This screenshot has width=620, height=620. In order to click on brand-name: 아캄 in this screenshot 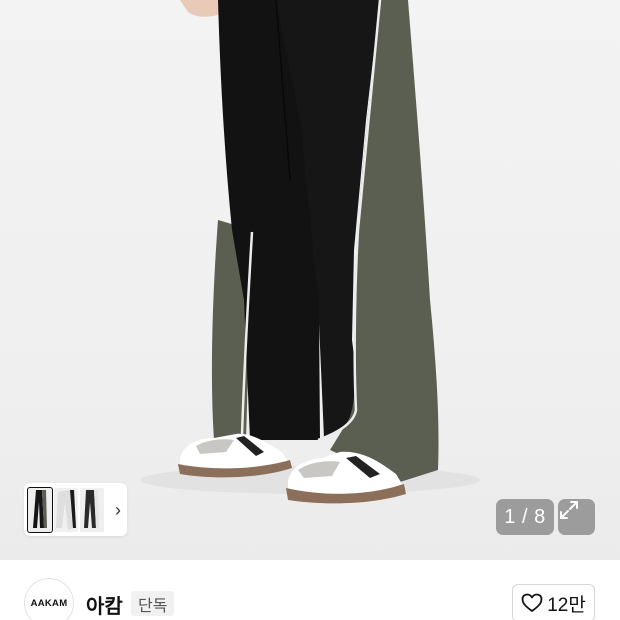, I will do `click(104, 604)`.